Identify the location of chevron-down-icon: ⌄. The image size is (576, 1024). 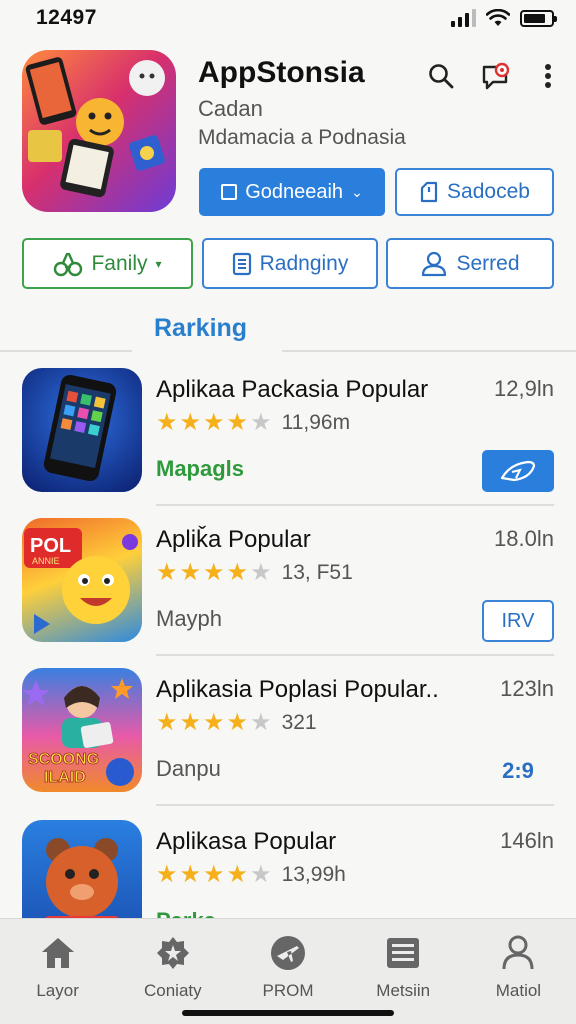
(357, 191).